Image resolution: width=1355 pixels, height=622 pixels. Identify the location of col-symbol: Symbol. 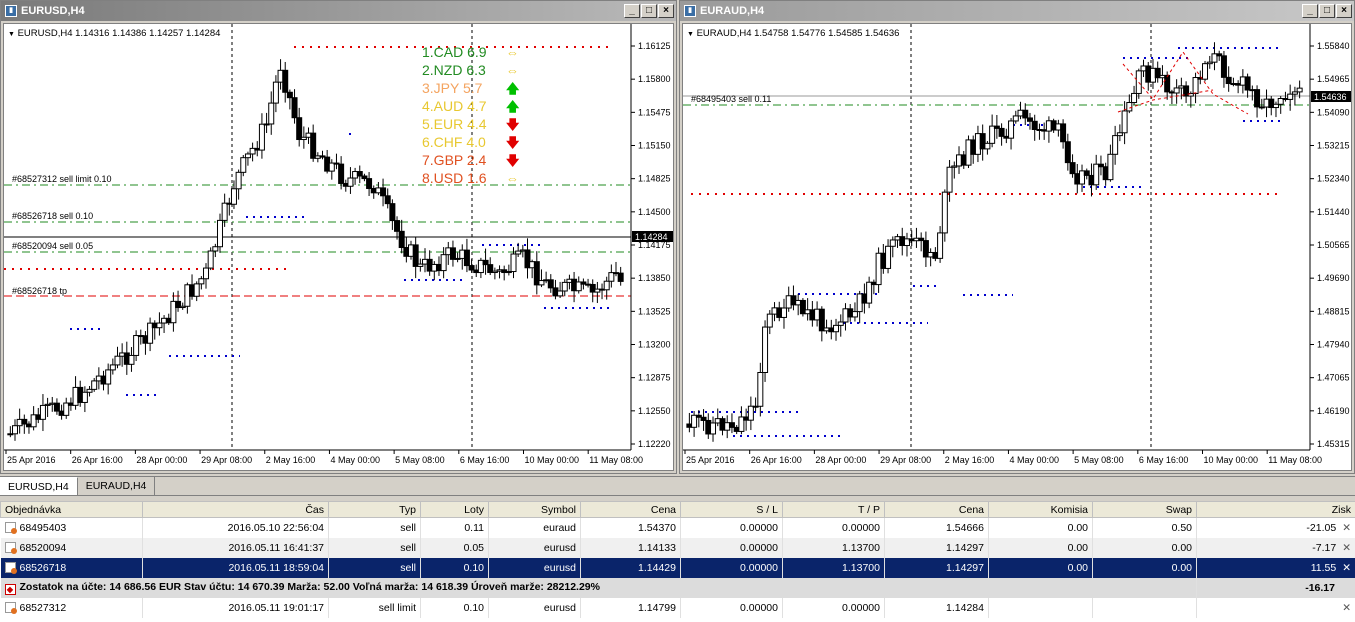
(534, 509).